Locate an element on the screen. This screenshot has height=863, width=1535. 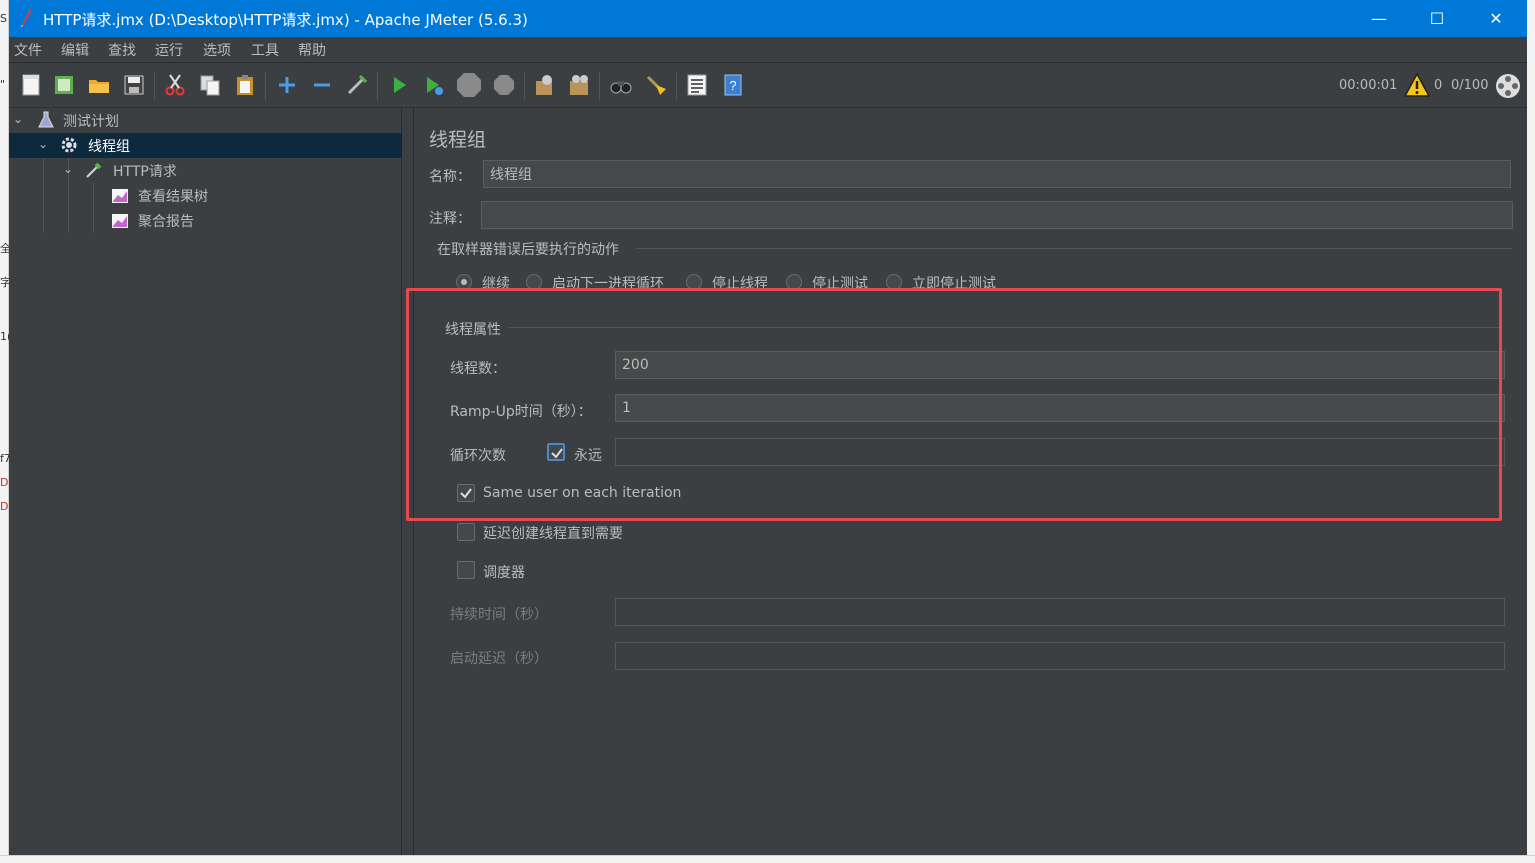
start-button is located at coordinates (399, 85).